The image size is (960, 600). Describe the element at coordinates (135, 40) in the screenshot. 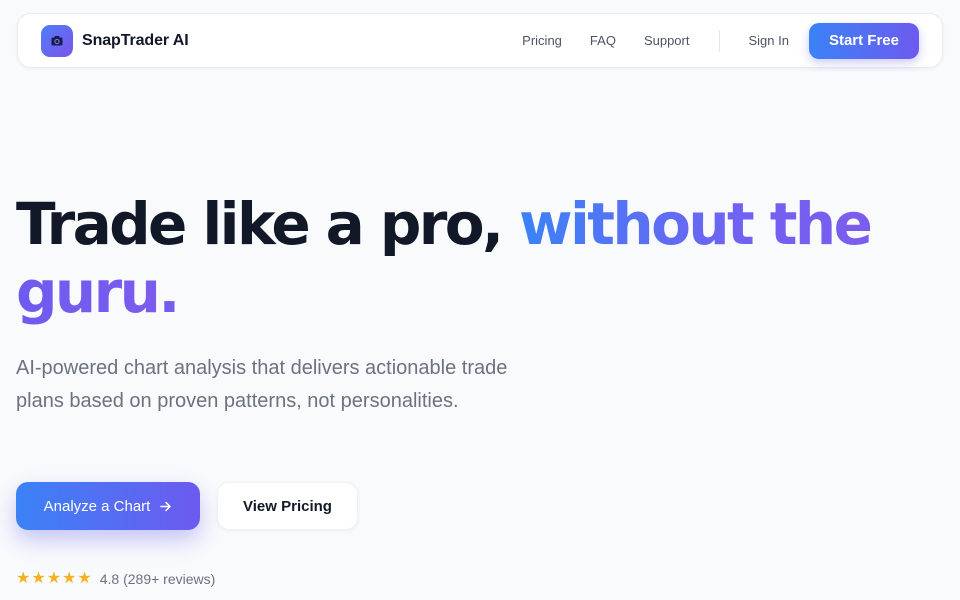

I see `brand-name: SnapTrader AI` at that location.